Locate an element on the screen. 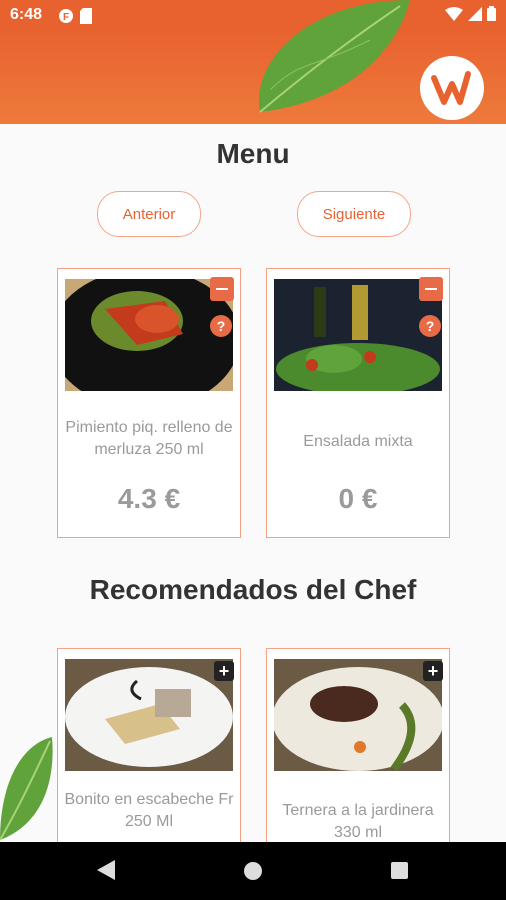 This screenshot has height=900, width=506. chef-recommendations-title: Recomendados del Chef is located at coordinates (253, 589).